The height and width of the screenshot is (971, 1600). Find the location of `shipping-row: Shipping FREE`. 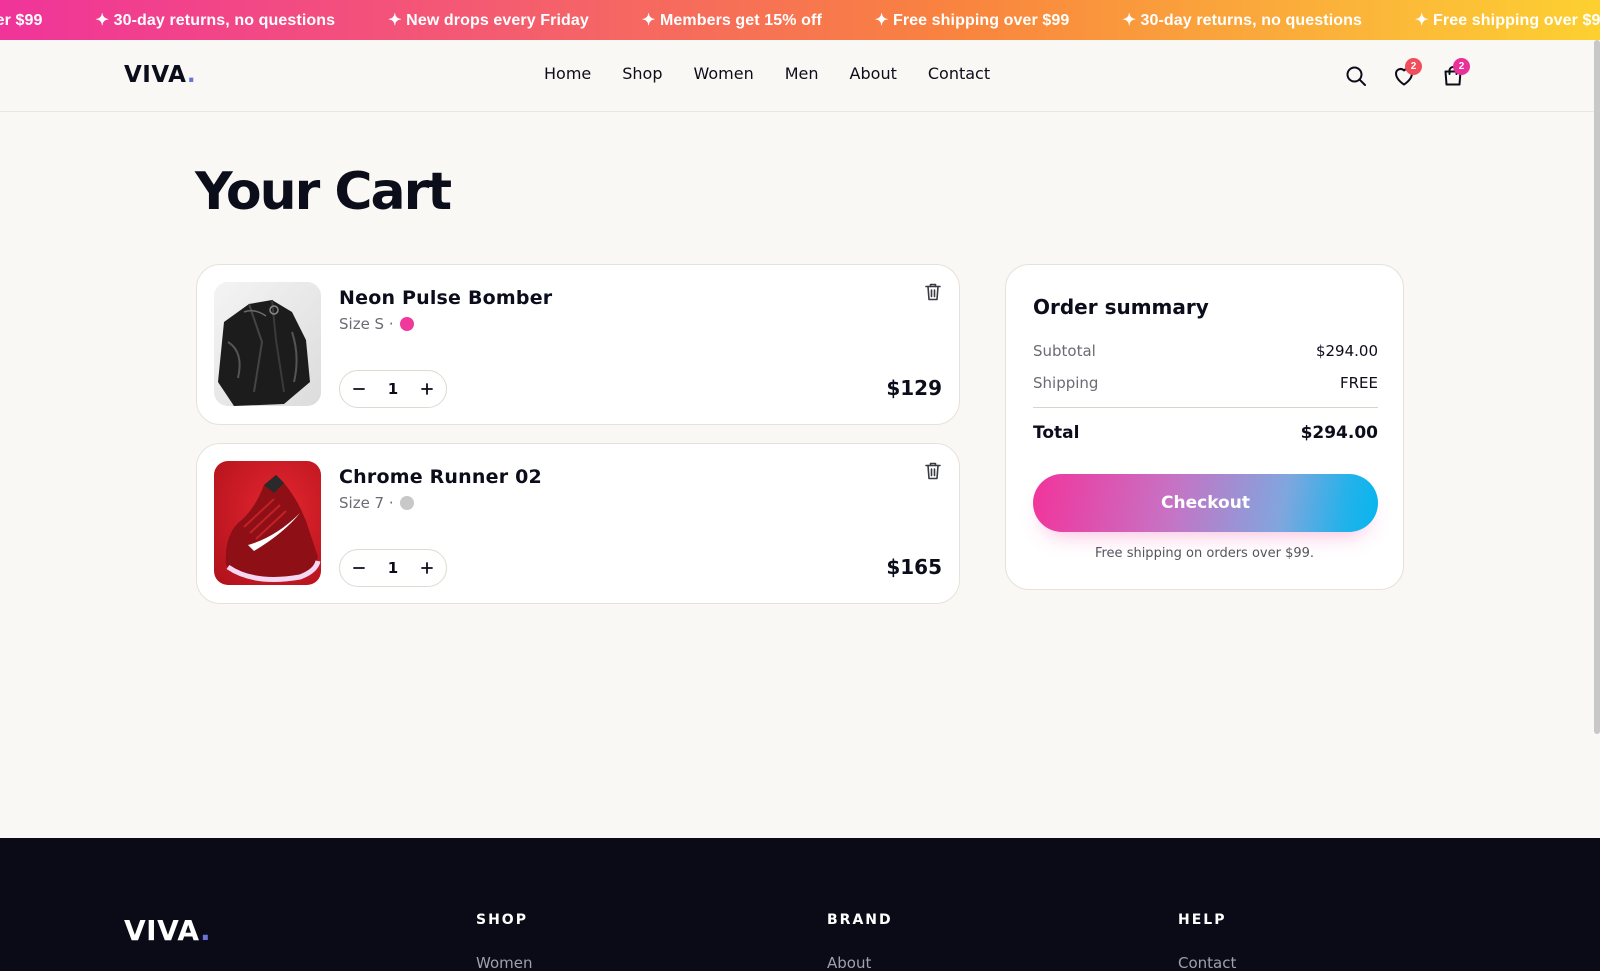

shipping-row: Shipping FREE is located at coordinates (1205, 383).